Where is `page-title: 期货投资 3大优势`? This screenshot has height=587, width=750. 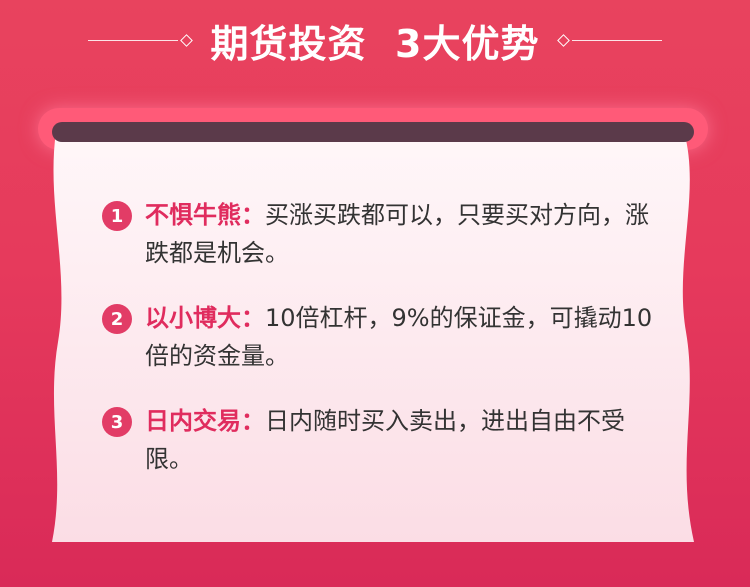 page-title: 期货投资 3大优势 is located at coordinates (375, 43).